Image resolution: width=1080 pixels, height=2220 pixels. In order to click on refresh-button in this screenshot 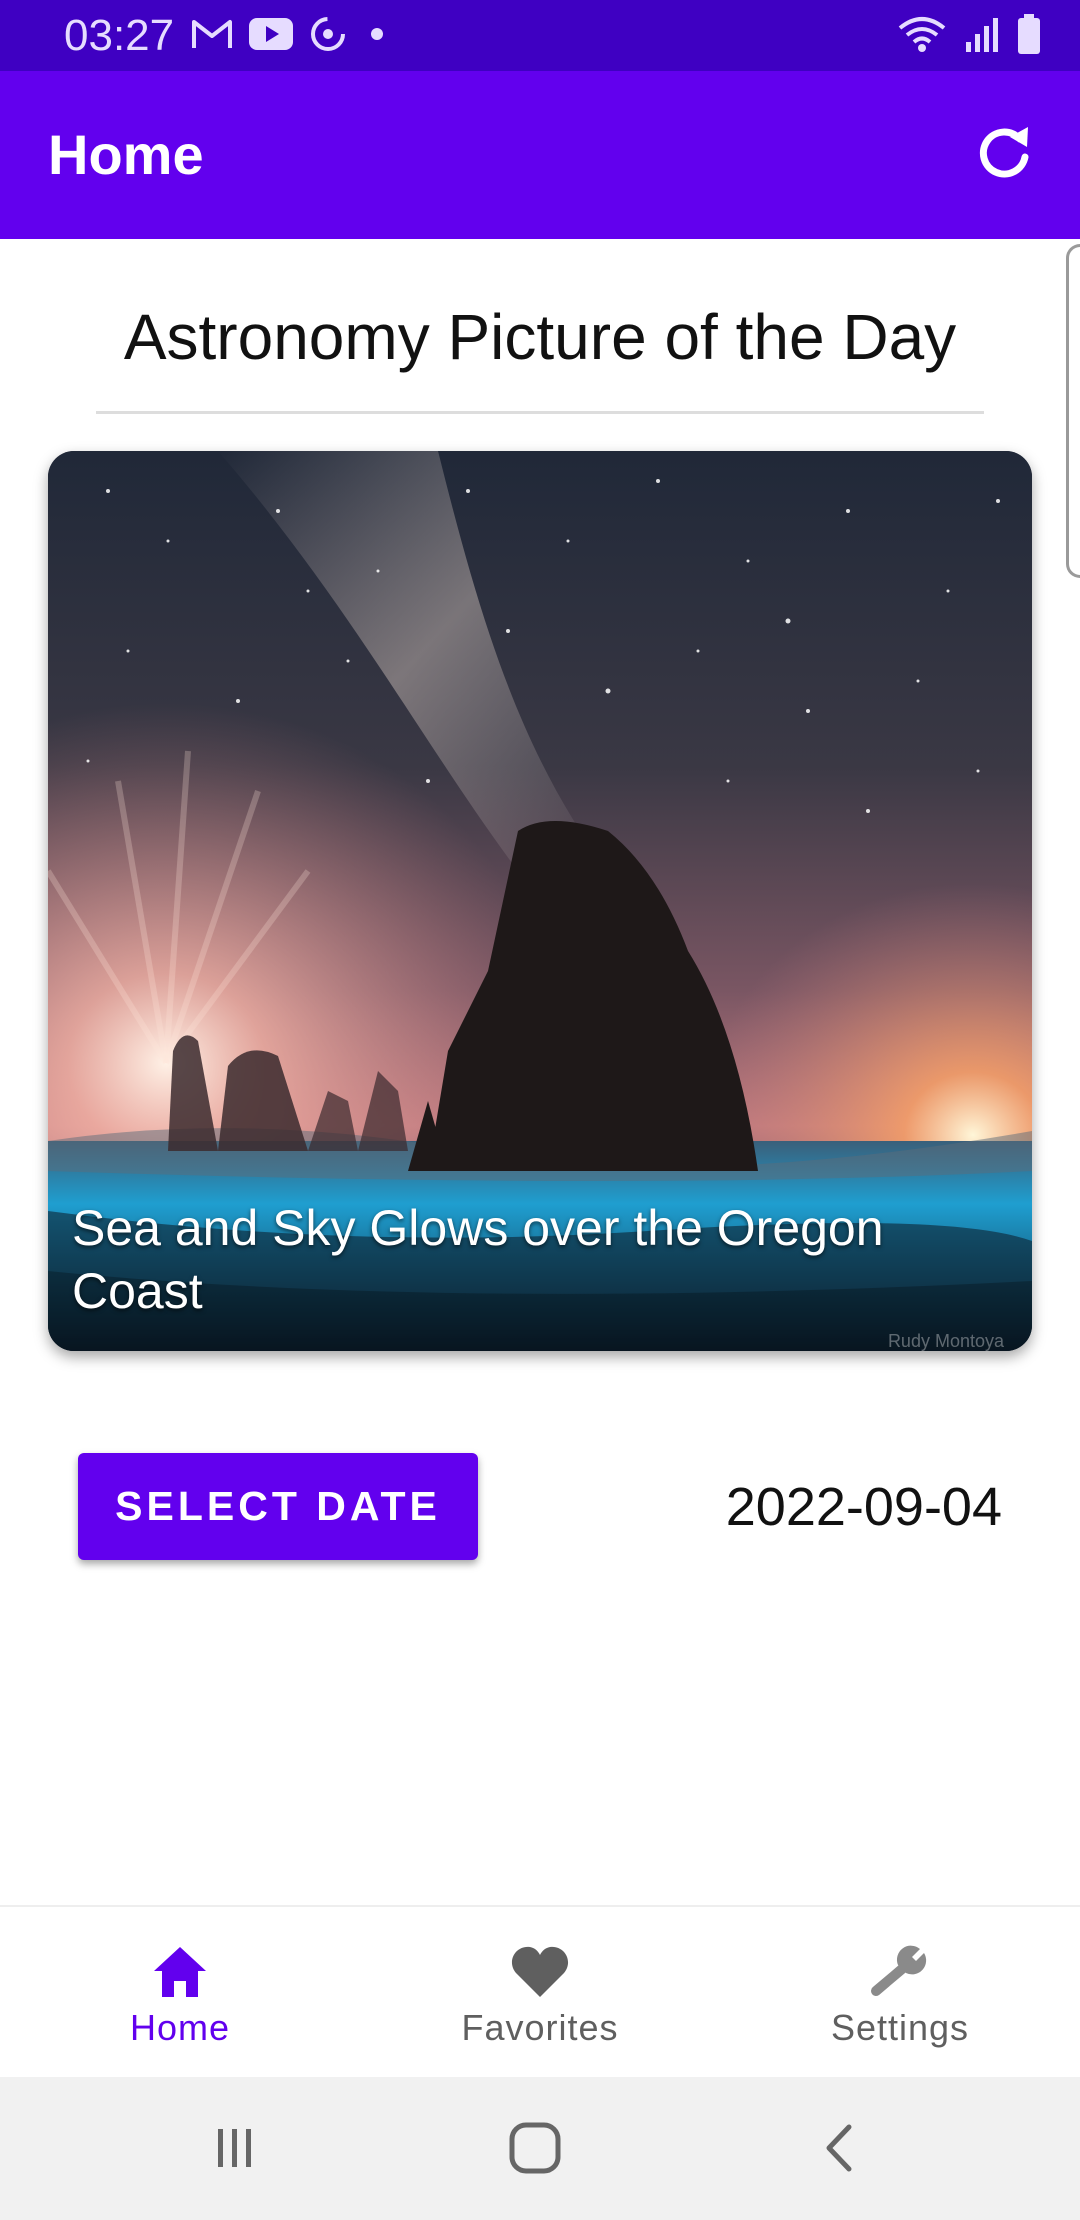, I will do `click(1004, 155)`.